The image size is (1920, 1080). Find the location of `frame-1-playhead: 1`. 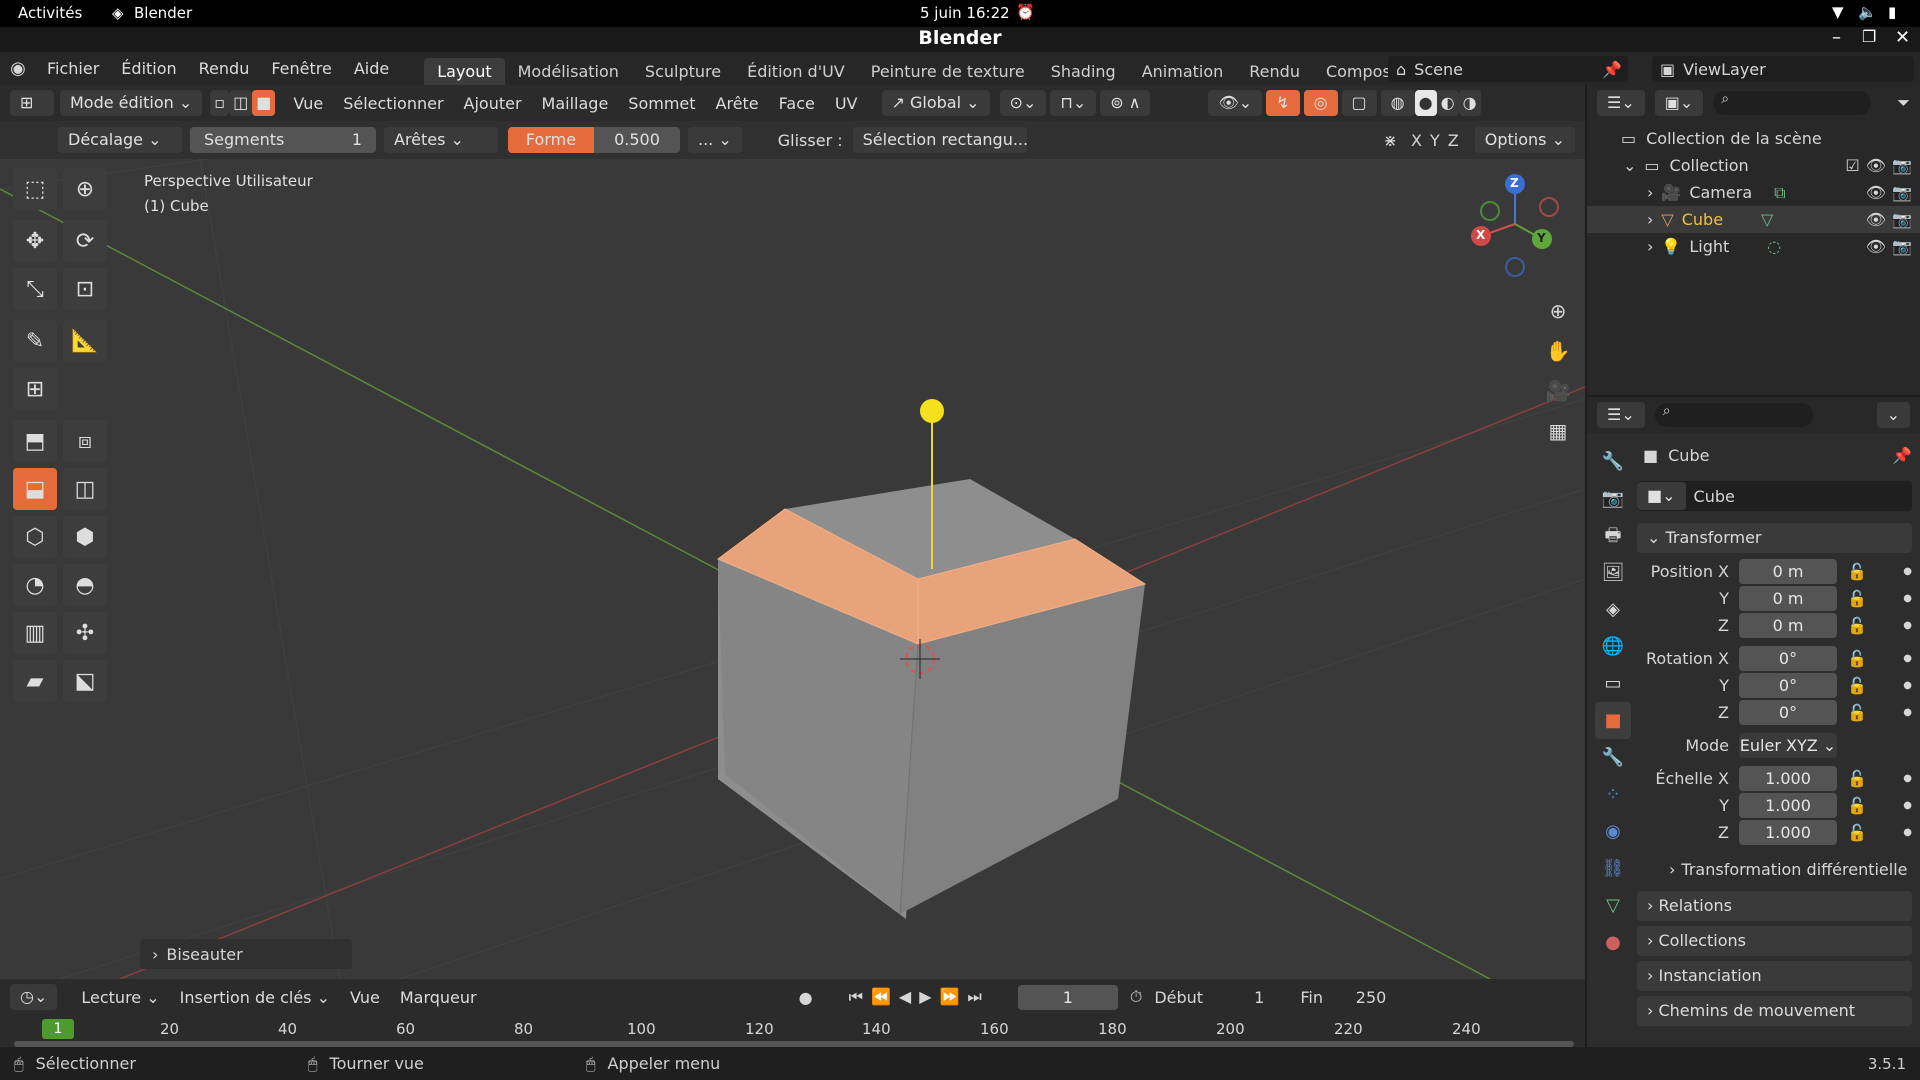

frame-1-playhead: 1 is located at coordinates (58, 1029).